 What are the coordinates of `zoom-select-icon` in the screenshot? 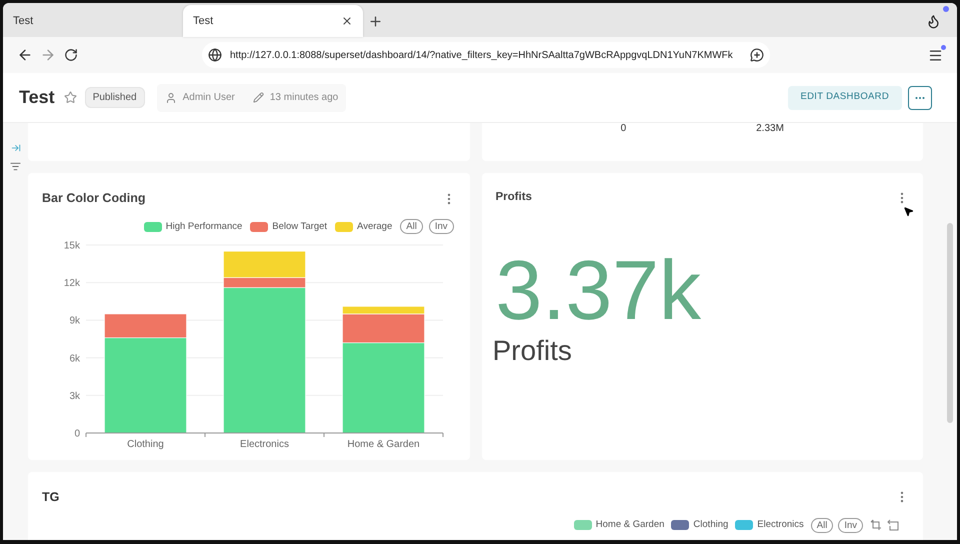 It's located at (876, 525).